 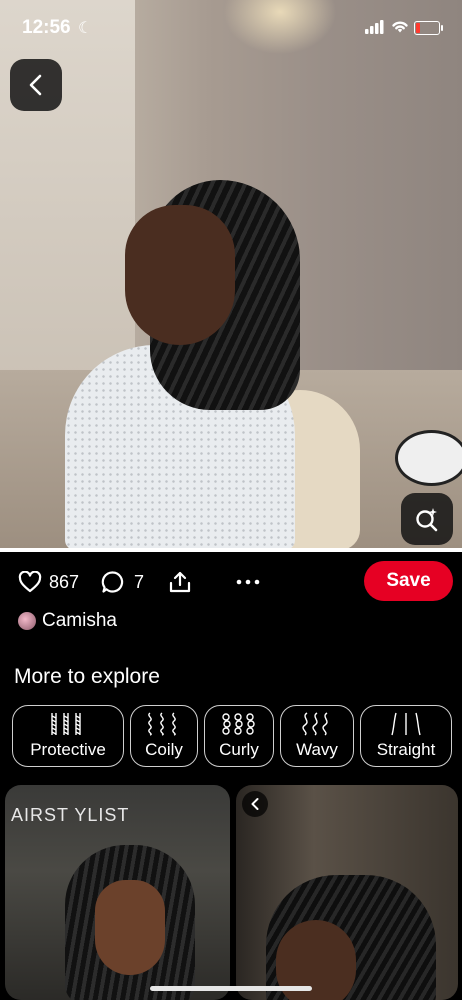 What do you see at coordinates (231, 26) in the screenshot?
I see `status-bar: 12:56 ☾` at bounding box center [231, 26].